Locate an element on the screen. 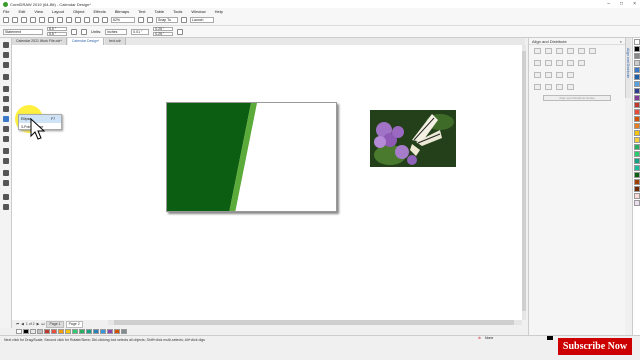  duplicate-x-field: 0.25 " is located at coordinates (163, 29).